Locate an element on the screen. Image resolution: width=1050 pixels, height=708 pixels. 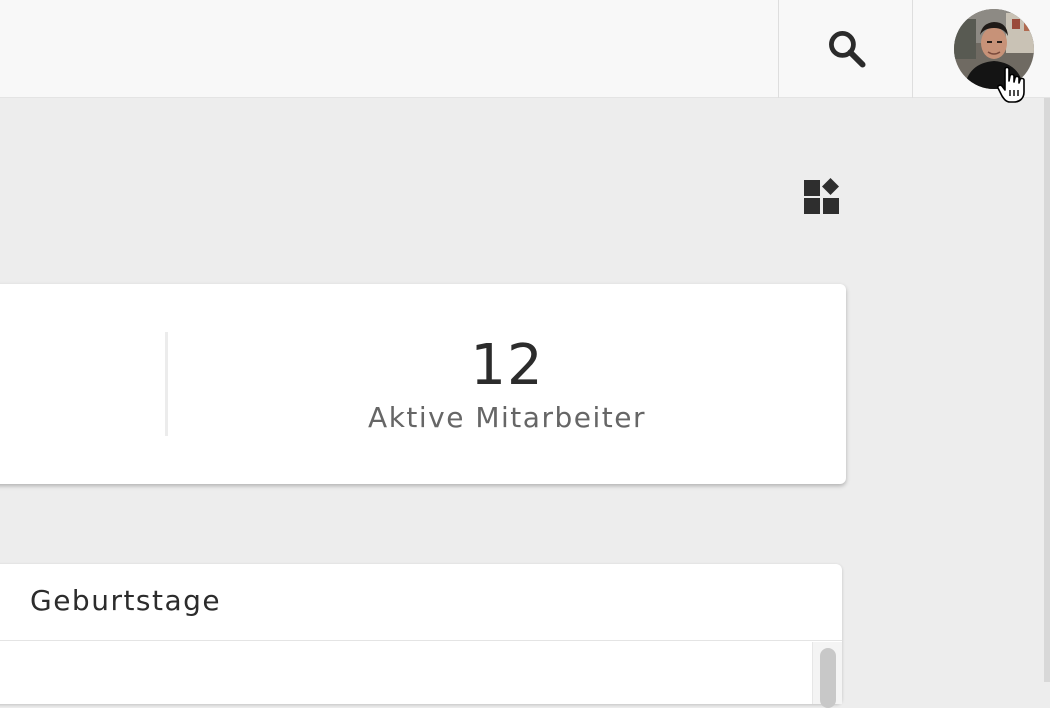
top-bar is located at coordinates (525, 49).